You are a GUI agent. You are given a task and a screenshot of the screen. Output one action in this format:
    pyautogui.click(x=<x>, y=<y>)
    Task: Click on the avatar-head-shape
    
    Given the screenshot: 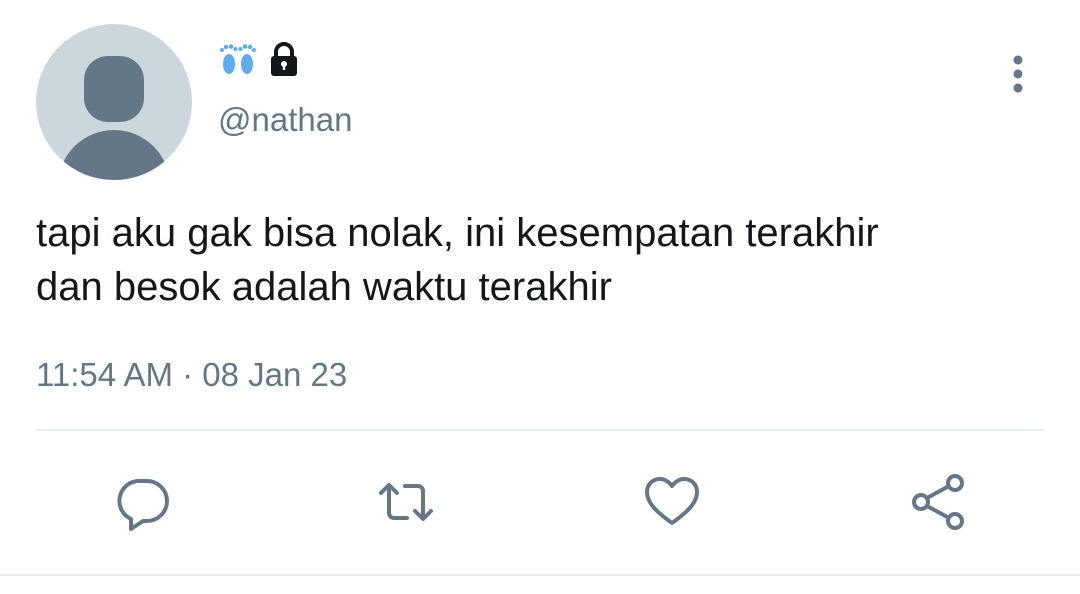 What is the action you would take?
    pyautogui.click(x=114, y=89)
    